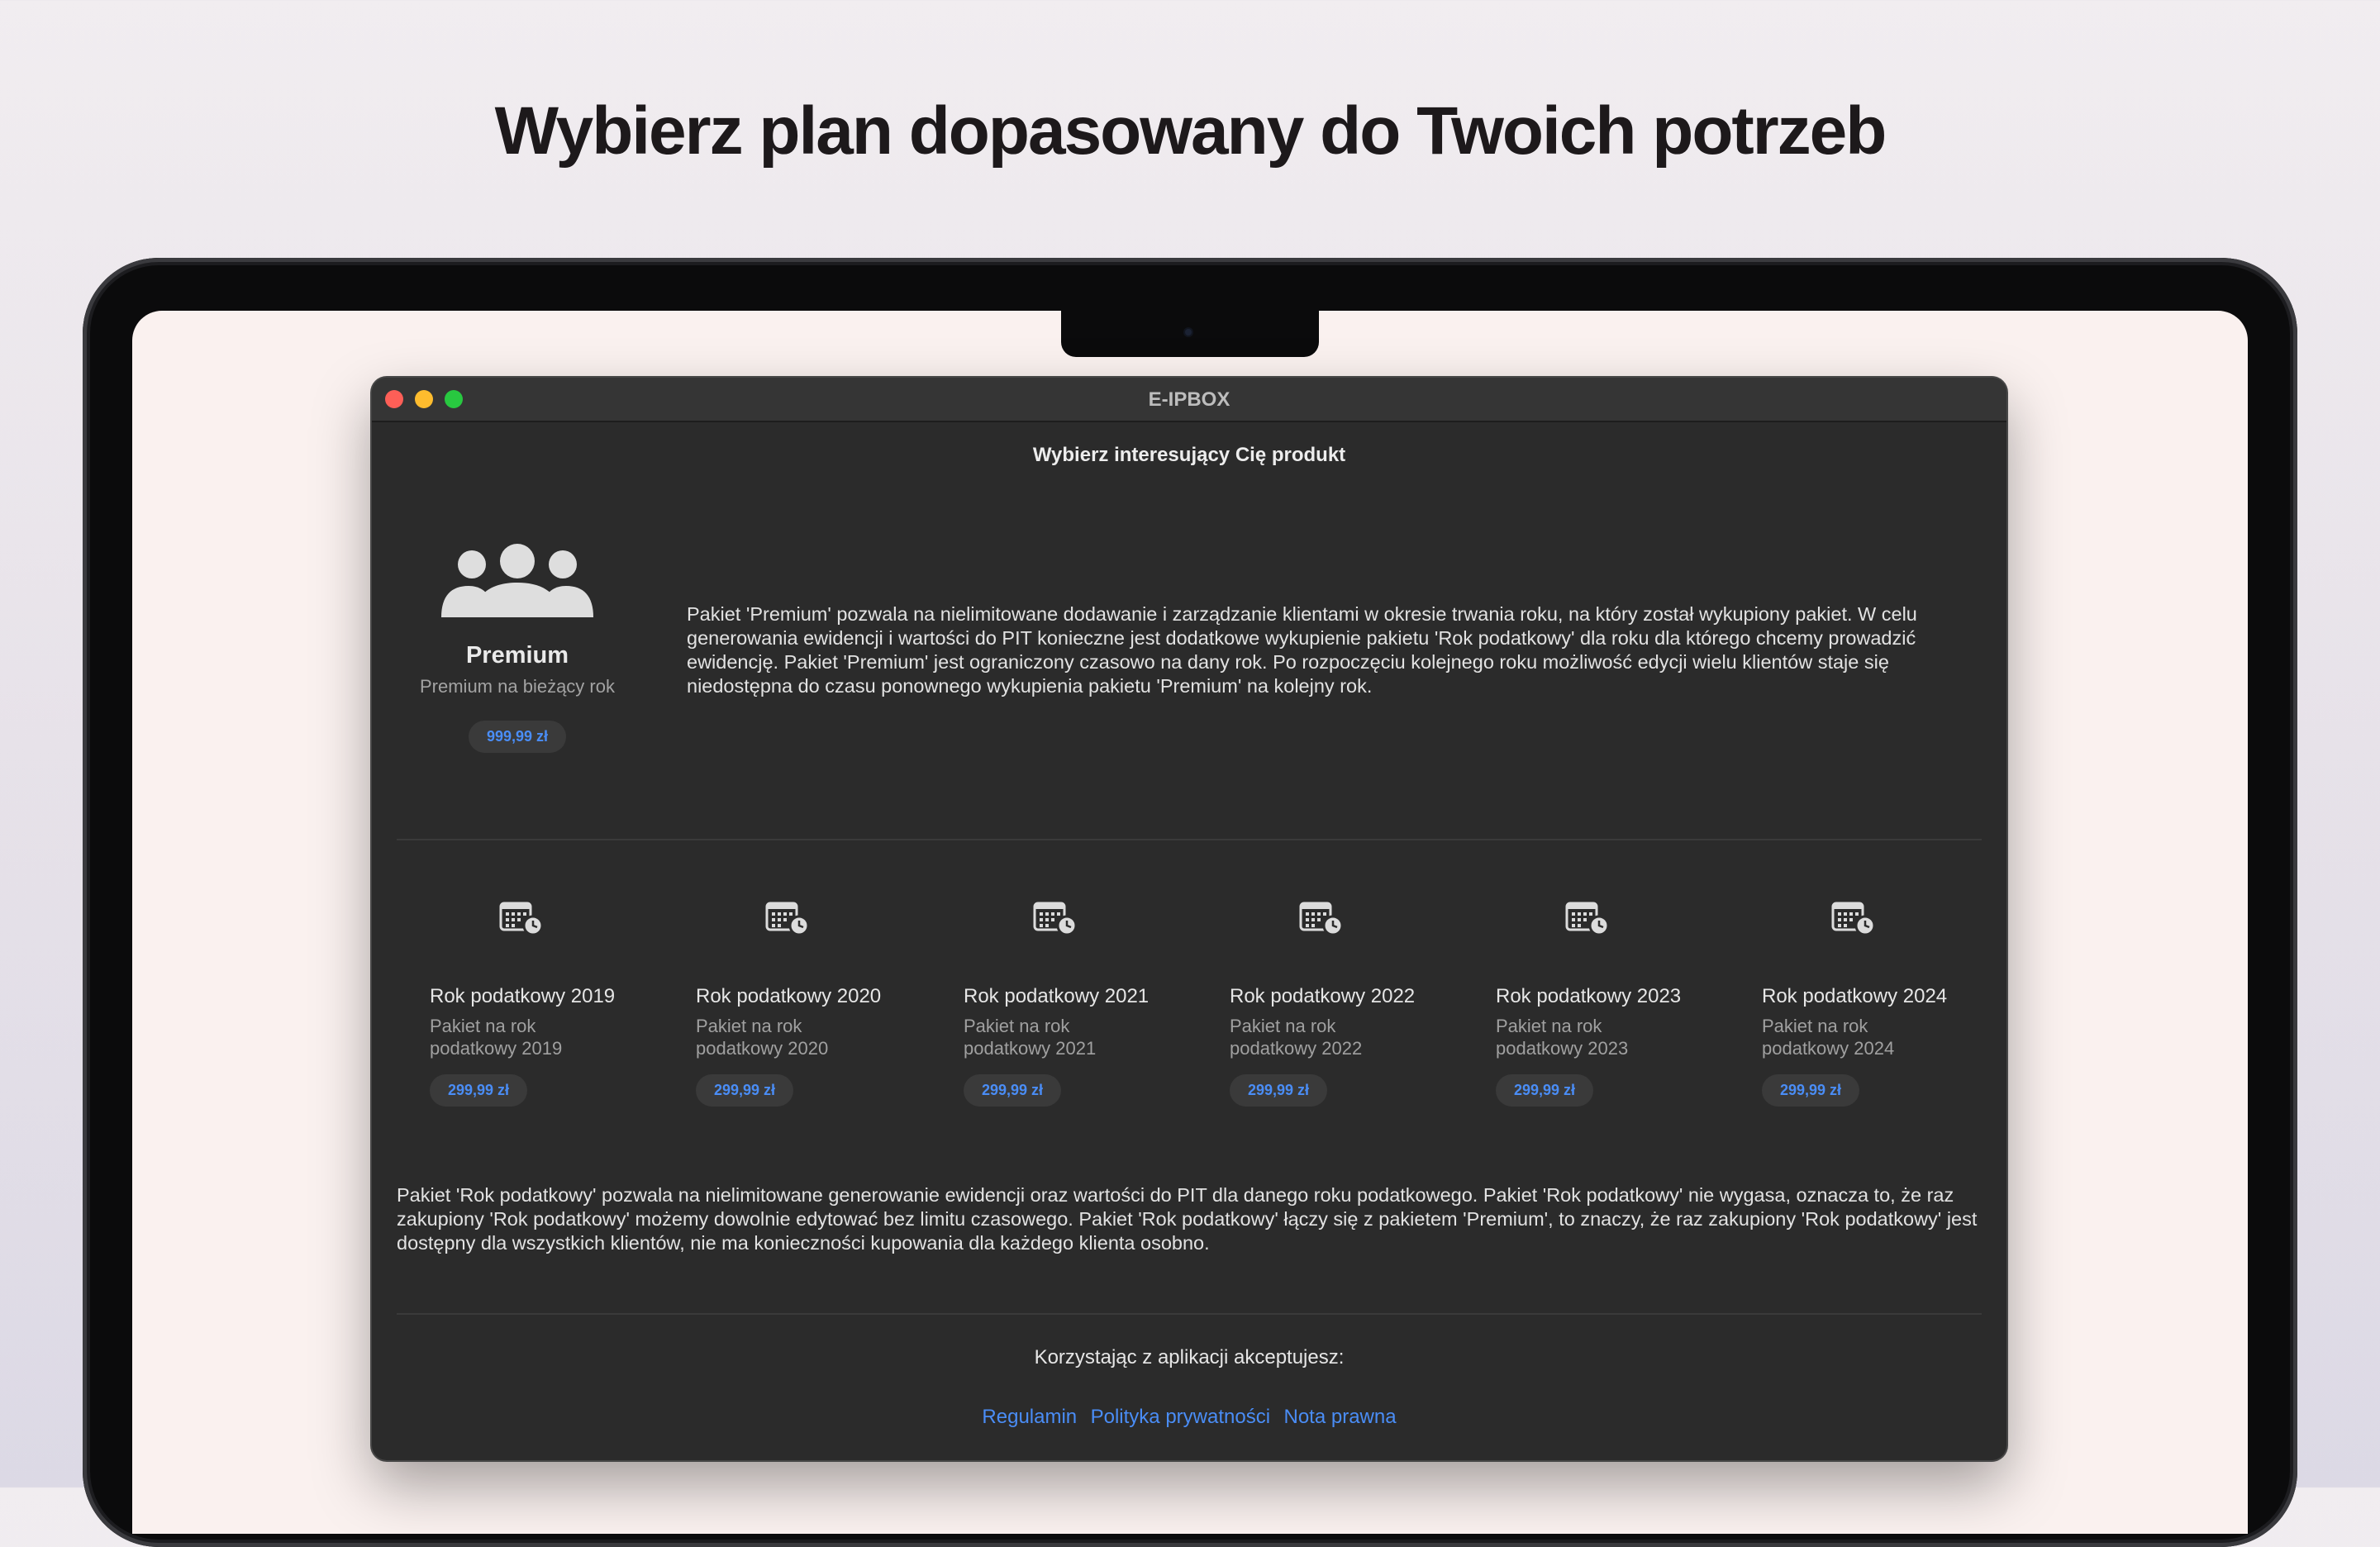  I want to click on terms-accept-text: Korzystając z aplikacji akceptujesz:, so click(1189, 1357).